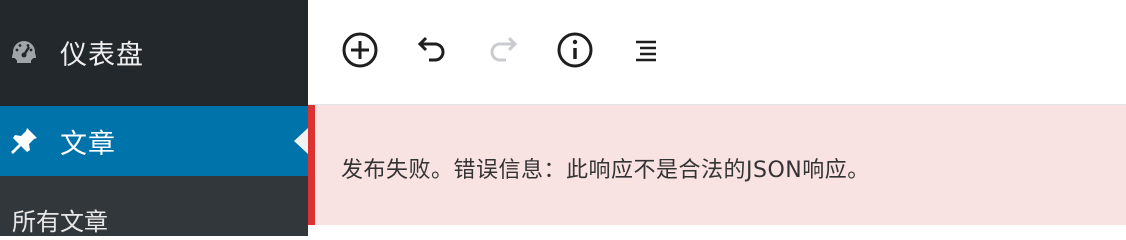 This screenshot has width=1126, height=240. What do you see at coordinates (301, 141) in the screenshot?
I see `current-menu-arrow-icon` at bounding box center [301, 141].